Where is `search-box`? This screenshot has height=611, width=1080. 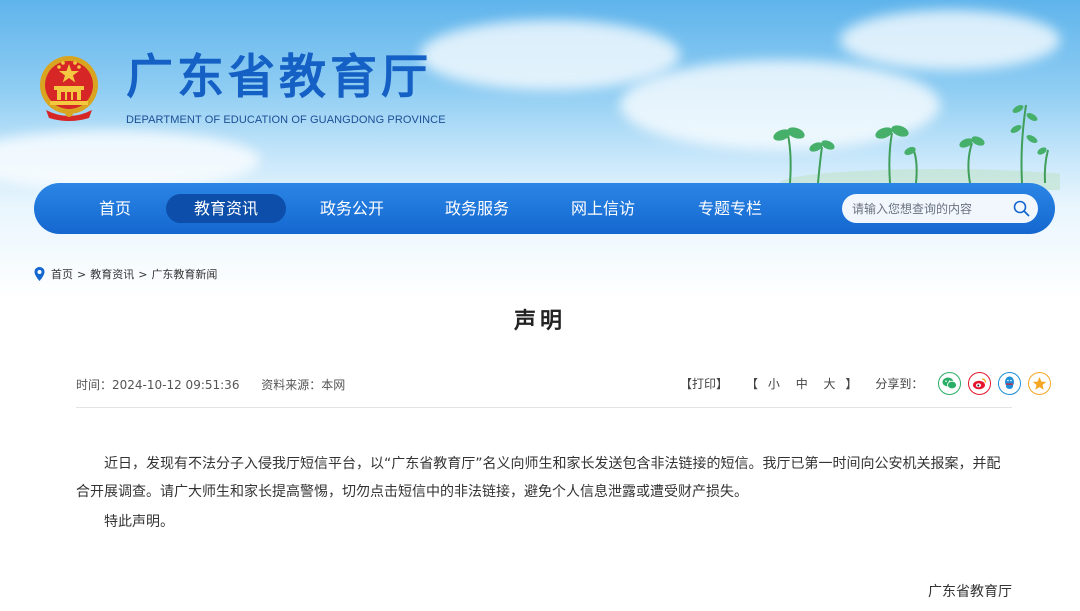 search-box is located at coordinates (940, 208).